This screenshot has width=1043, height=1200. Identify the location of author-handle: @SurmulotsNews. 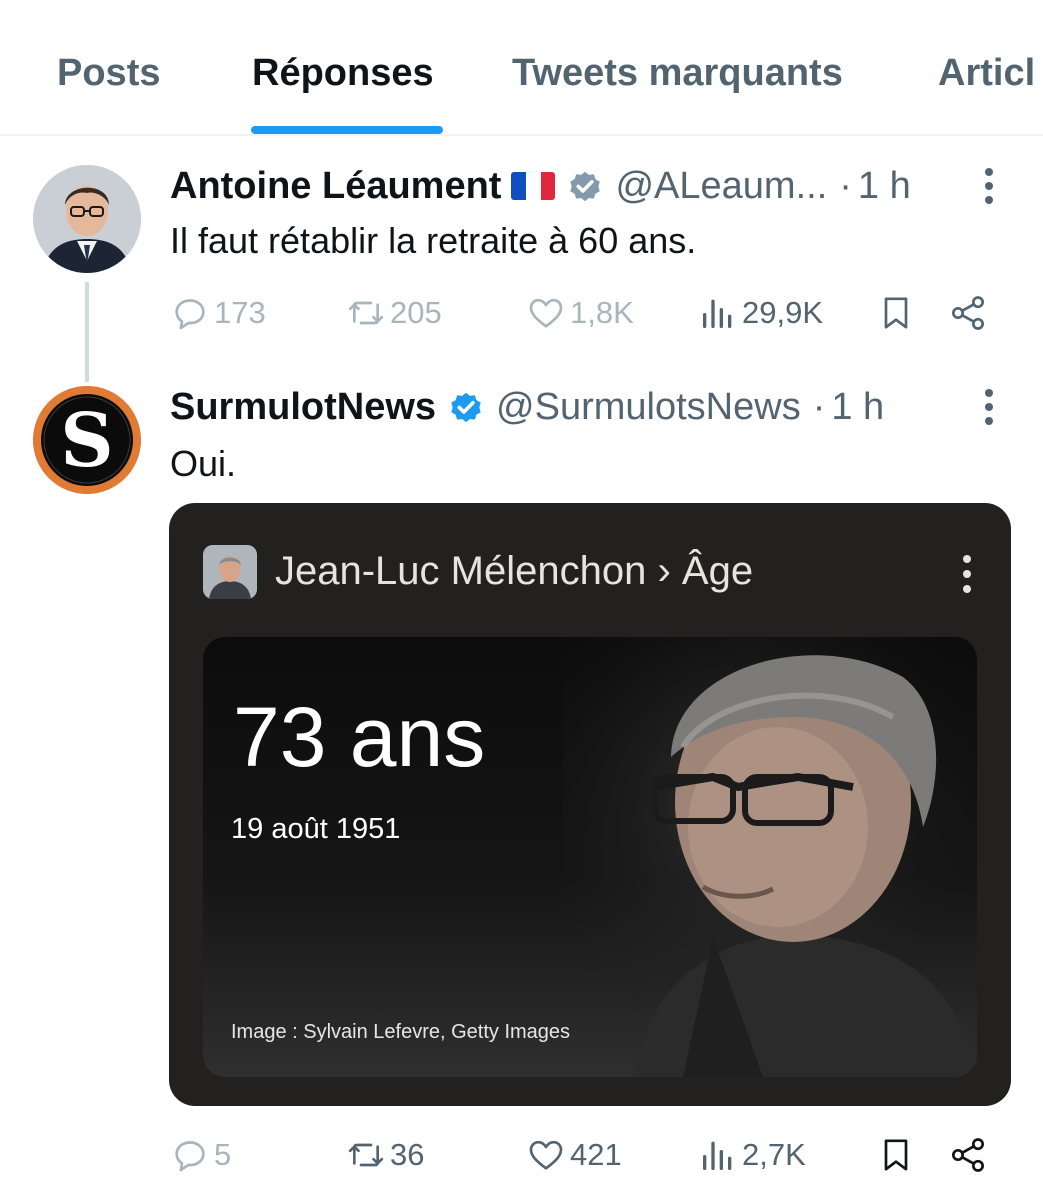
(648, 407).